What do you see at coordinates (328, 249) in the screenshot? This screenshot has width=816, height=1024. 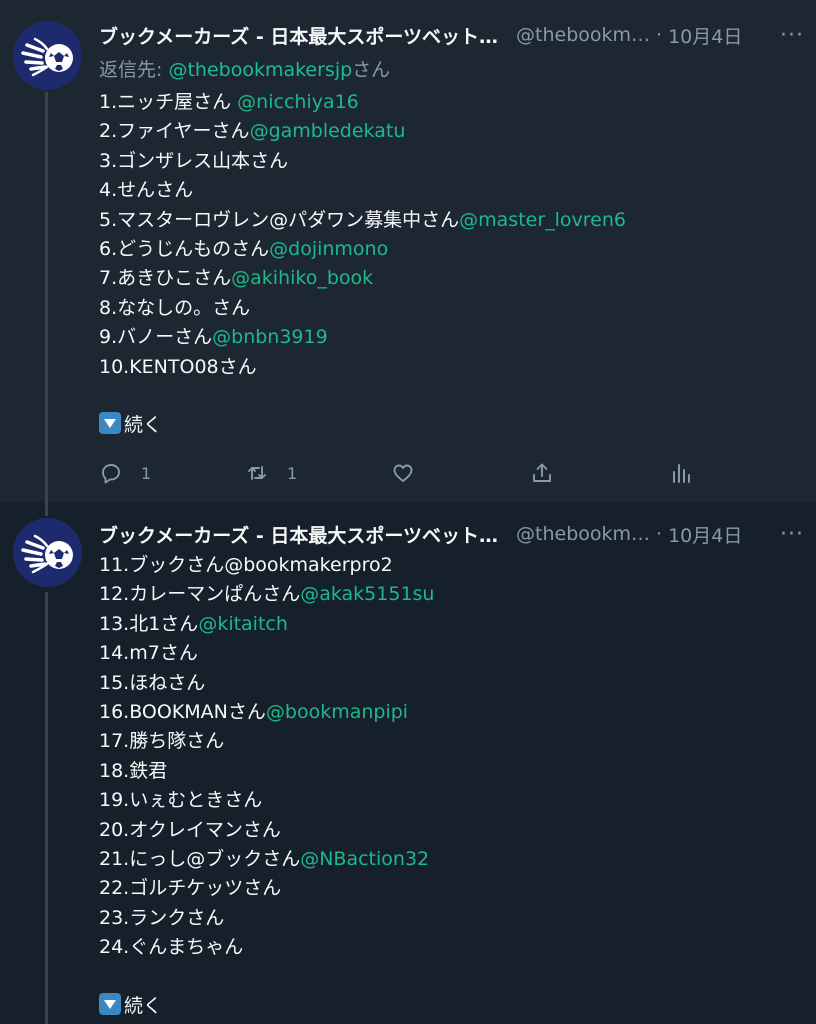 I see `mention-link: @dojinmono` at bounding box center [328, 249].